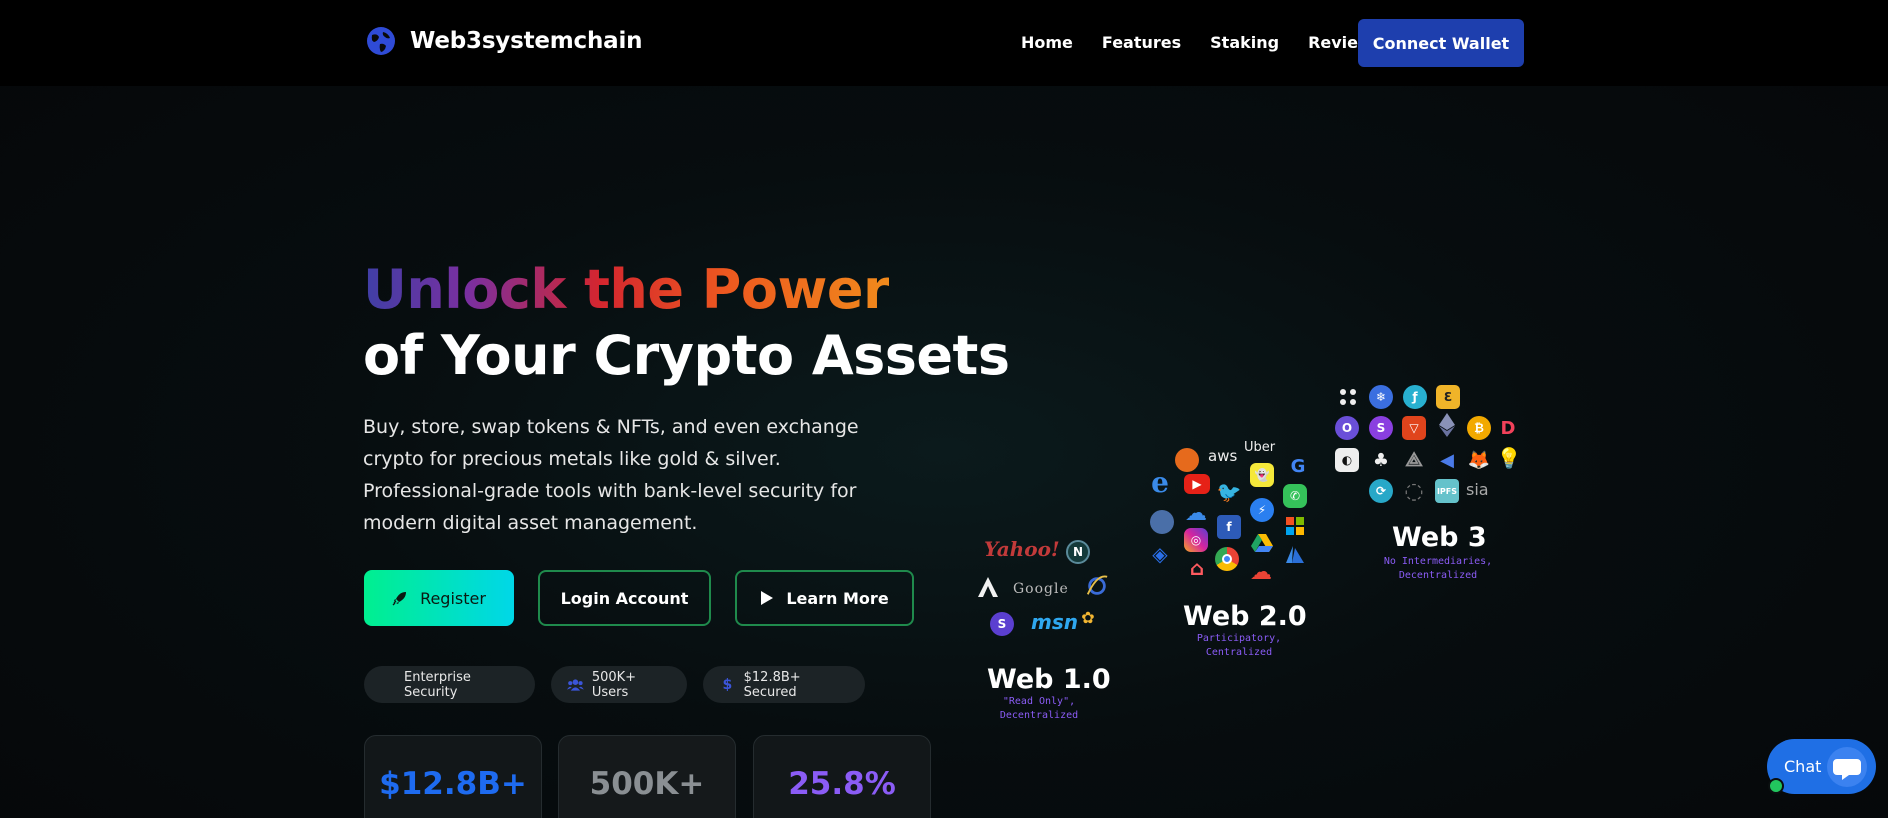 Image resolution: width=1888 pixels, height=818 pixels. Describe the element at coordinates (1509, 458) in the screenshot. I see `lightbulb-icon: 💡` at that location.